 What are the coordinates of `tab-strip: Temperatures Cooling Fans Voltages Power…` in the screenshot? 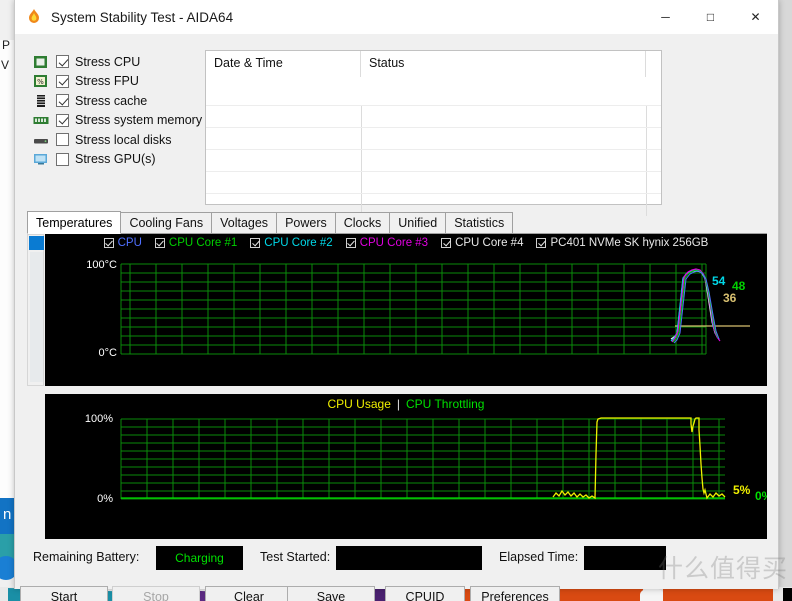 It's located at (397, 222).